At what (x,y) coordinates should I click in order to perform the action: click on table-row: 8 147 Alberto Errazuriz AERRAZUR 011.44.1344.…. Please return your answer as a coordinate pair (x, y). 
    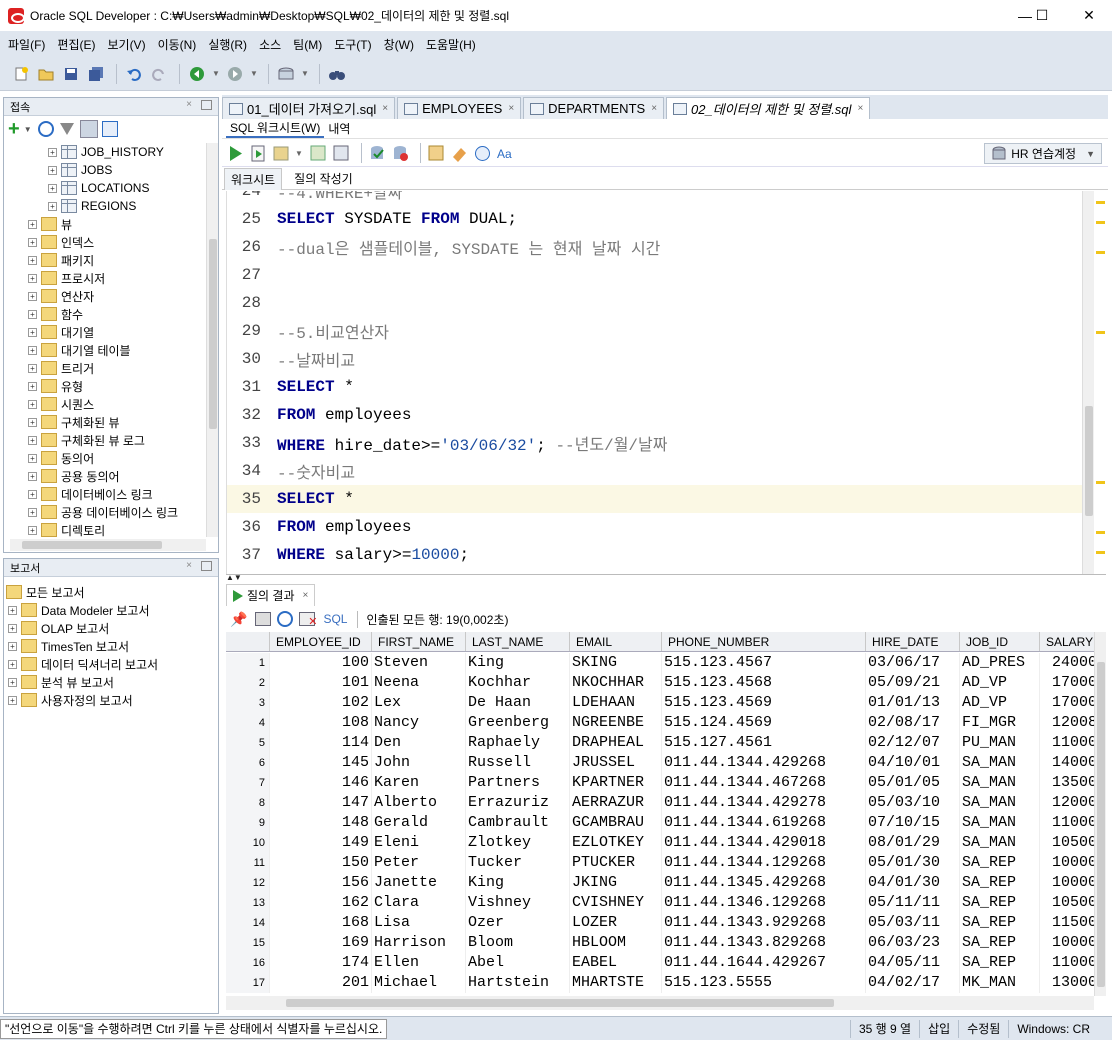
    Looking at the image, I should click on (660, 803).